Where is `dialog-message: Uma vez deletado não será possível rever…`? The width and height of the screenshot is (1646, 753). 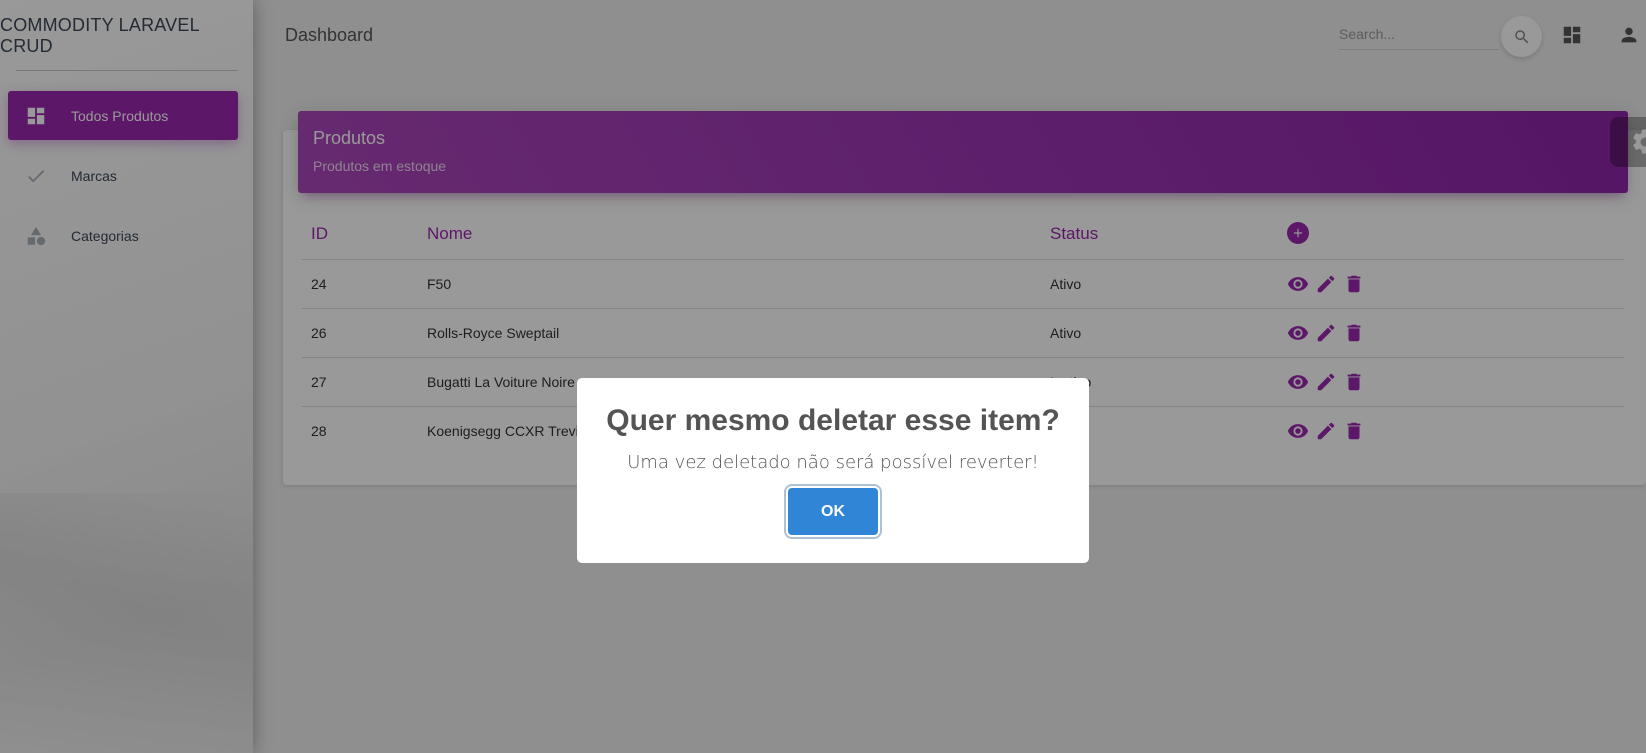
dialog-message: Uma vez deletado não será possível rever… is located at coordinates (833, 462).